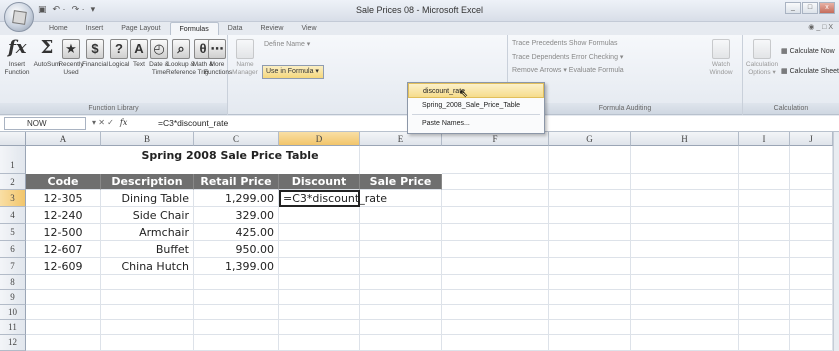  What do you see at coordinates (319, 139) in the screenshot?
I see `column-header-d: D` at bounding box center [319, 139].